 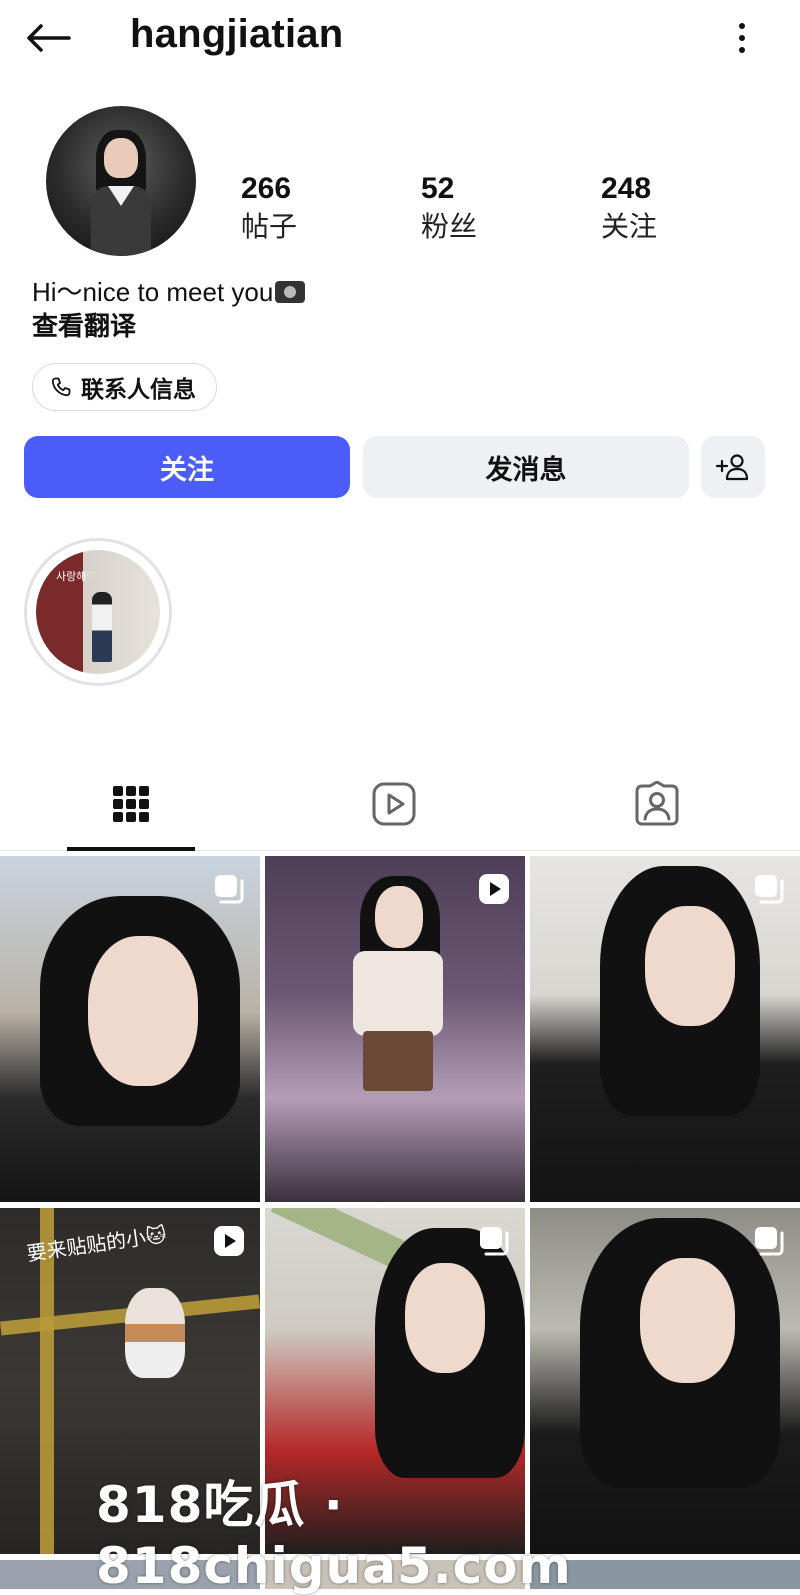 I want to click on profile-avatar, so click(x=121, y=181).